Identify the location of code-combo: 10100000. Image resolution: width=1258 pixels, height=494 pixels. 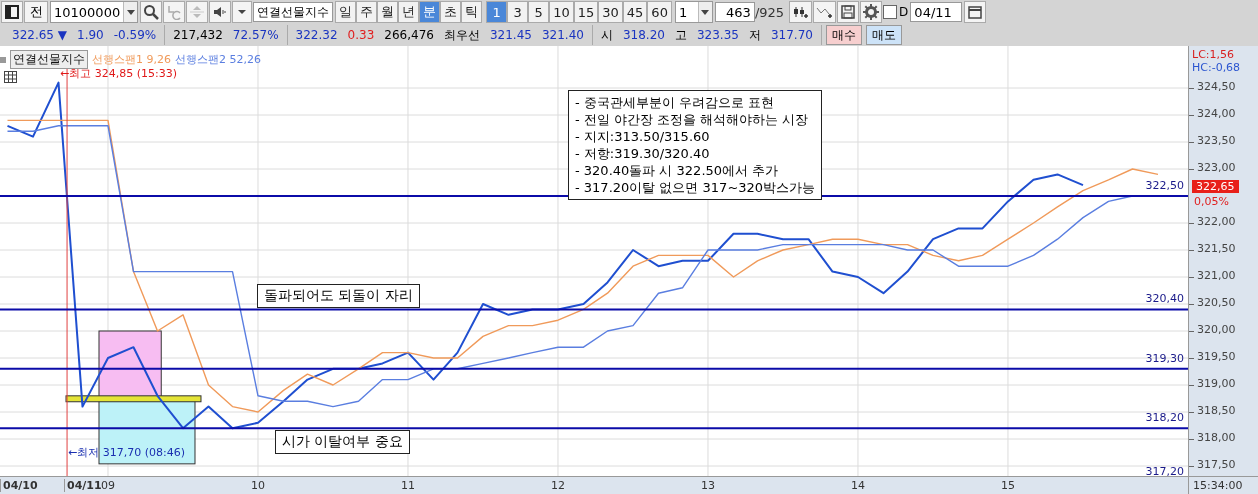
(94, 12).